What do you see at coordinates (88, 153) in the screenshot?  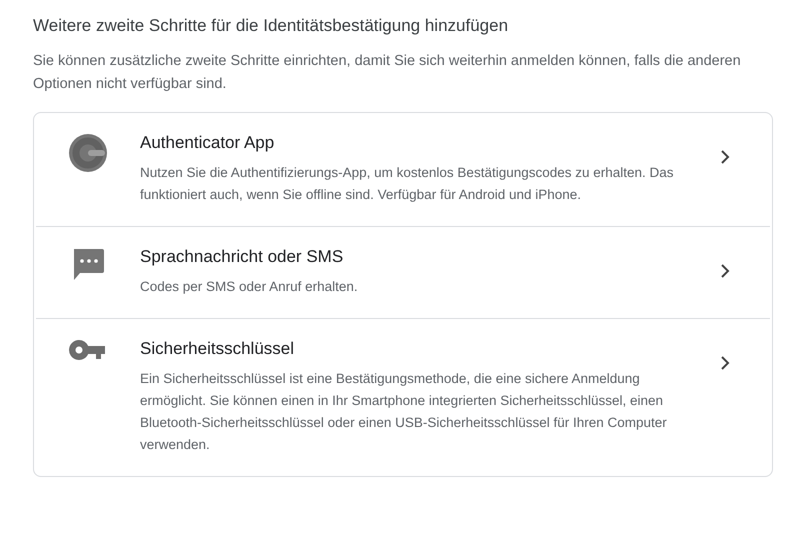 I see `authenticator-icon` at bounding box center [88, 153].